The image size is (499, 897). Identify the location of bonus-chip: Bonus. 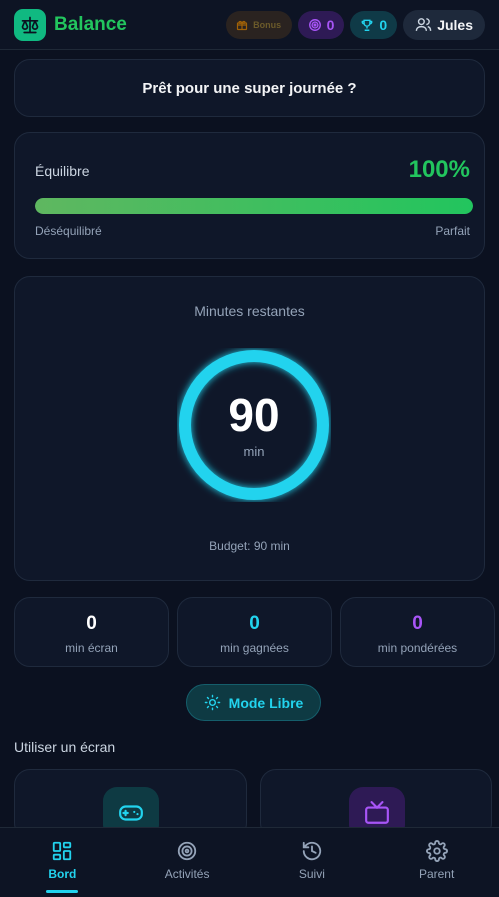
(258, 24).